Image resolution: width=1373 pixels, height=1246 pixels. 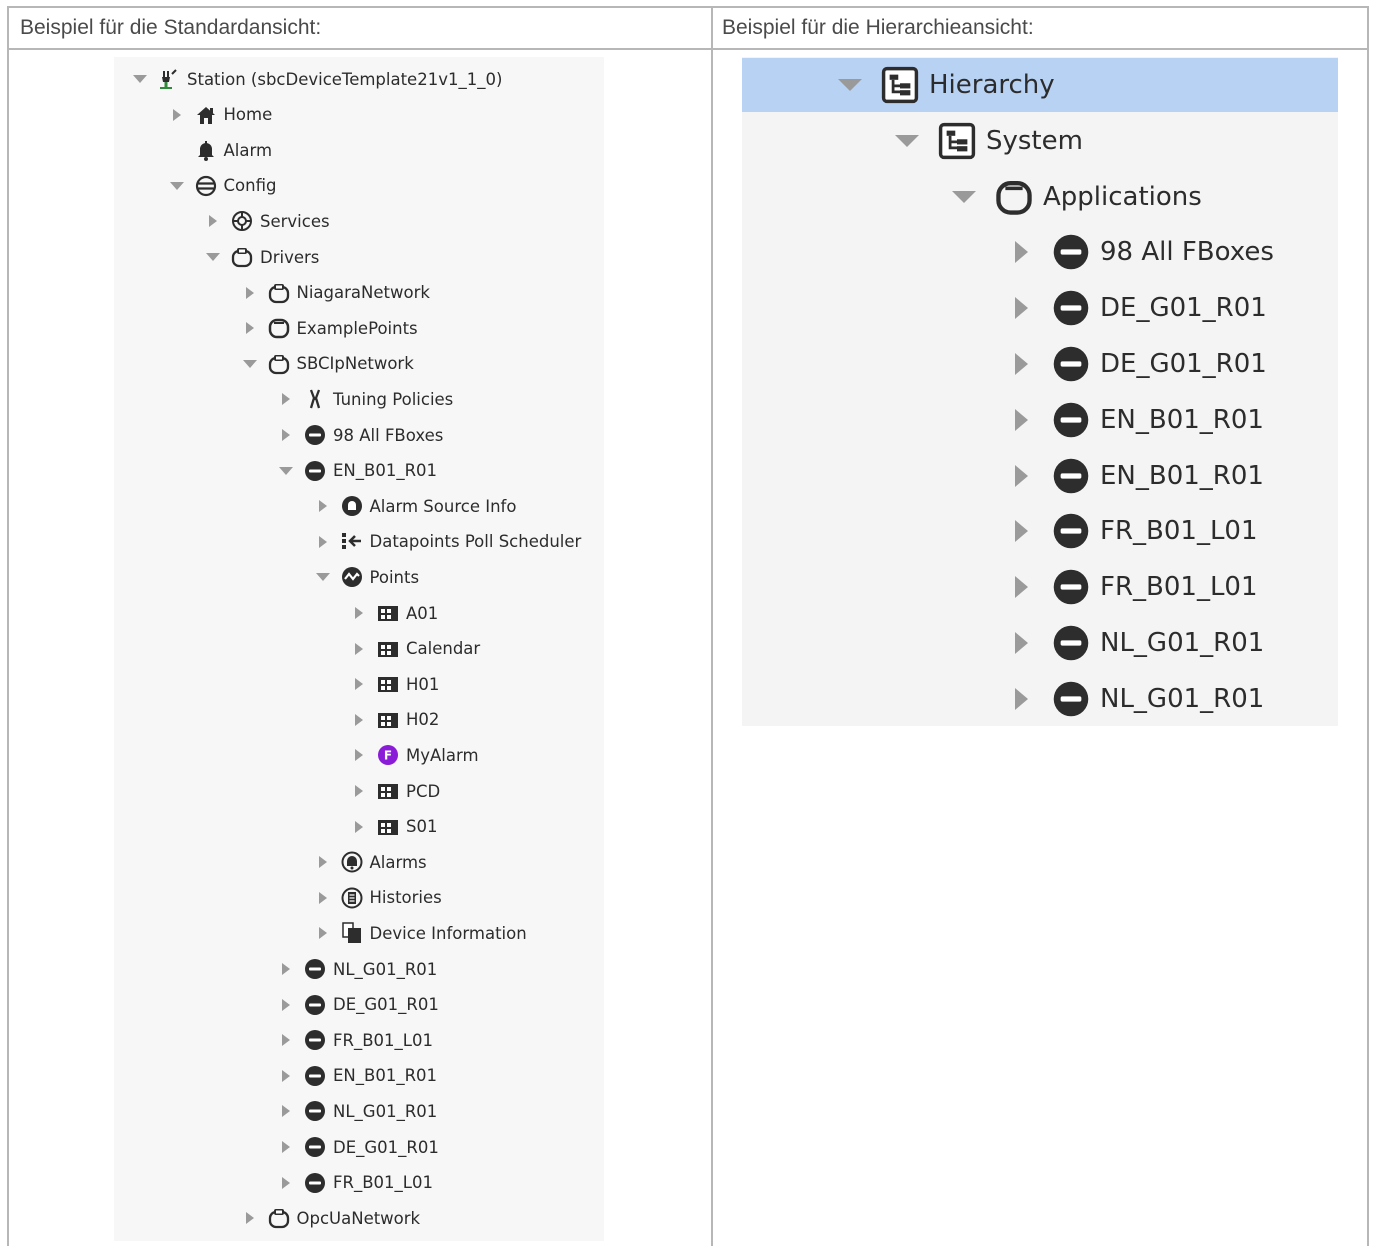 What do you see at coordinates (363, 399) in the screenshot?
I see `tree-node: Tuning Policies` at bounding box center [363, 399].